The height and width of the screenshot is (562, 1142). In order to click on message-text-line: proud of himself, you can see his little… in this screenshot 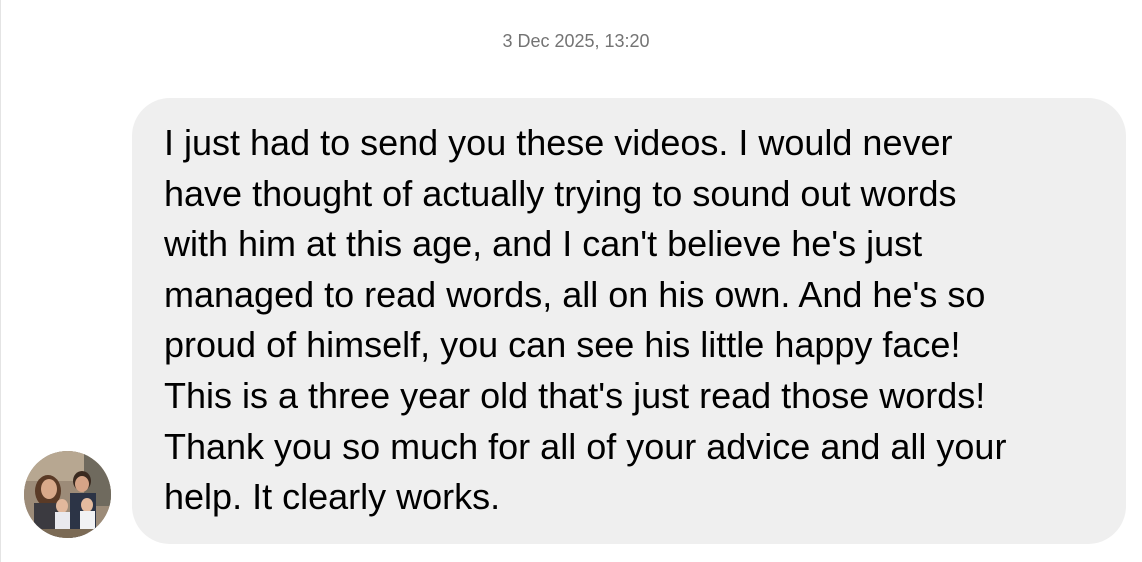, I will do `click(562, 345)`.